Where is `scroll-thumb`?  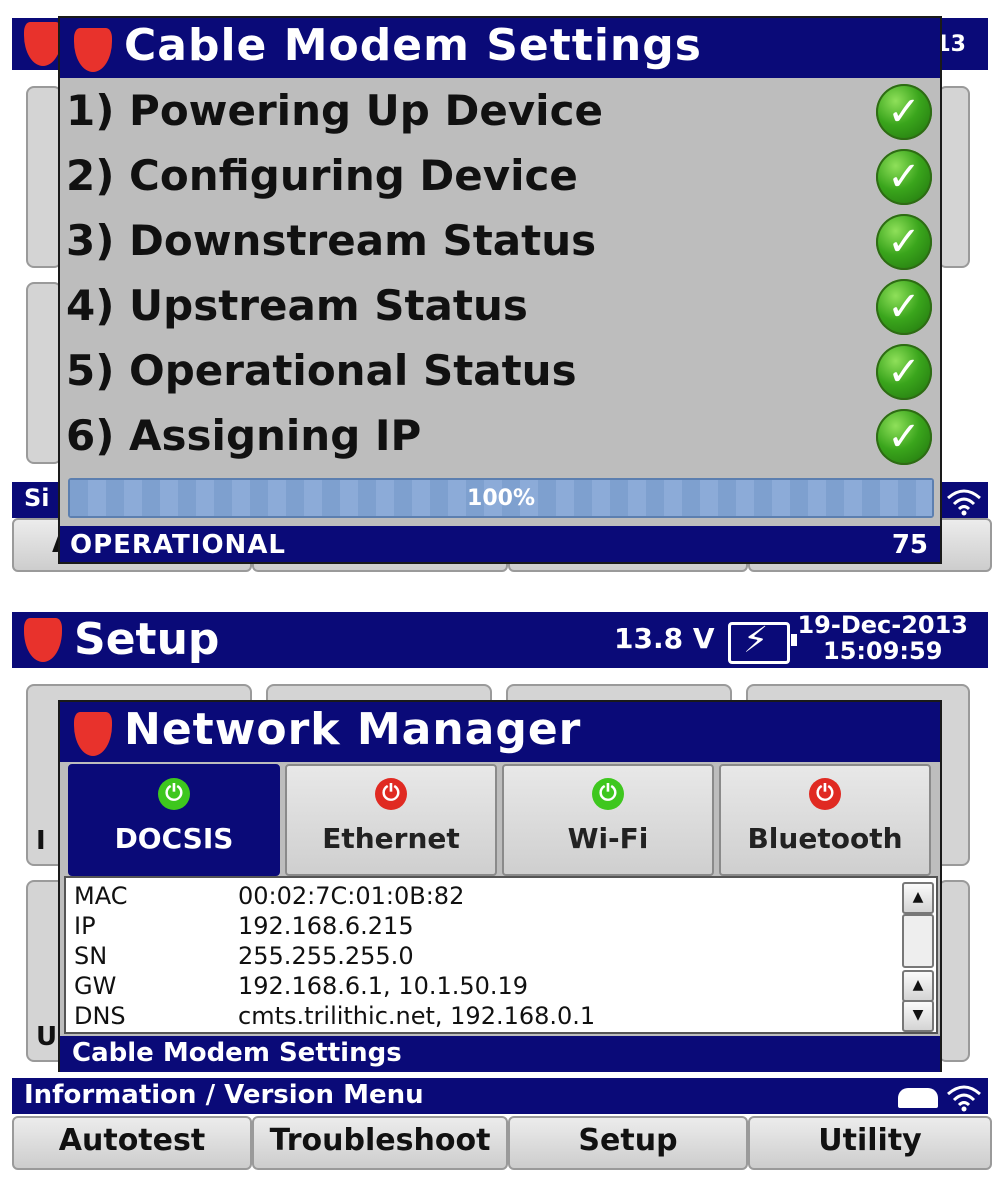 scroll-thumb is located at coordinates (918, 941).